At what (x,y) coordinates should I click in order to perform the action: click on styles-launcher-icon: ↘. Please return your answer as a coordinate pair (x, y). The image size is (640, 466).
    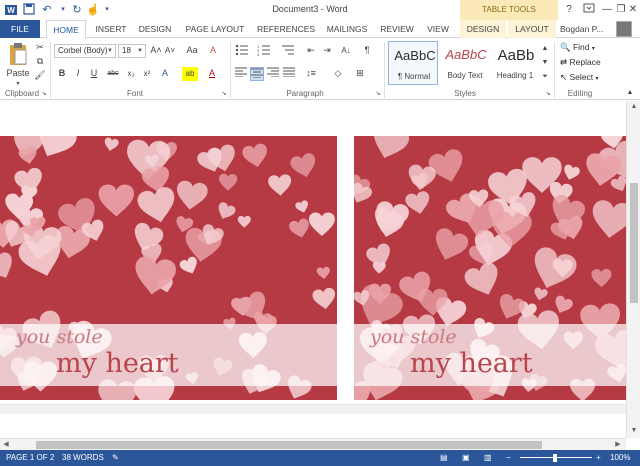
    Looking at the image, I should click on (548, 95).